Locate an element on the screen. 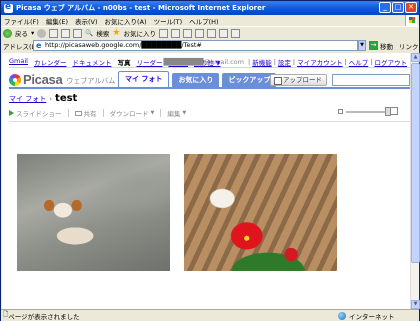  gbar-gmail: Gmail is located at coordinates (18, 62).